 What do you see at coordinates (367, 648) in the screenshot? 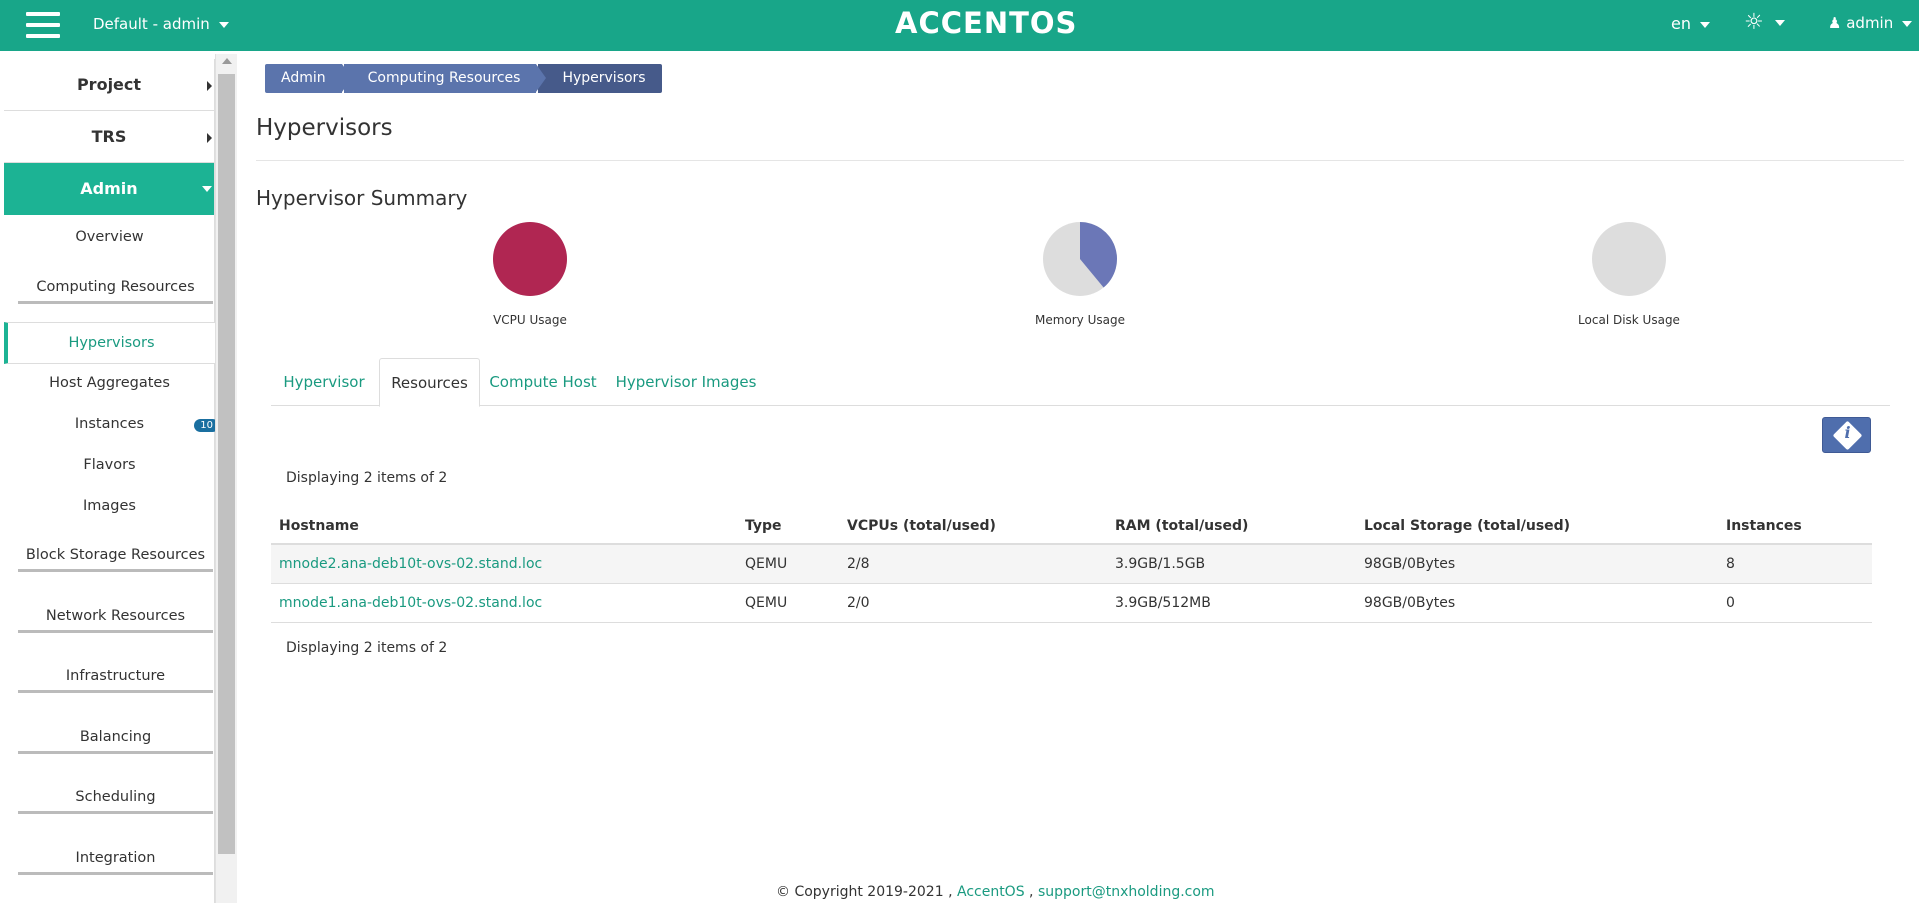
I see `items-count-bottom: Displaying 2 items of 2` at bounding box center [367, 648].